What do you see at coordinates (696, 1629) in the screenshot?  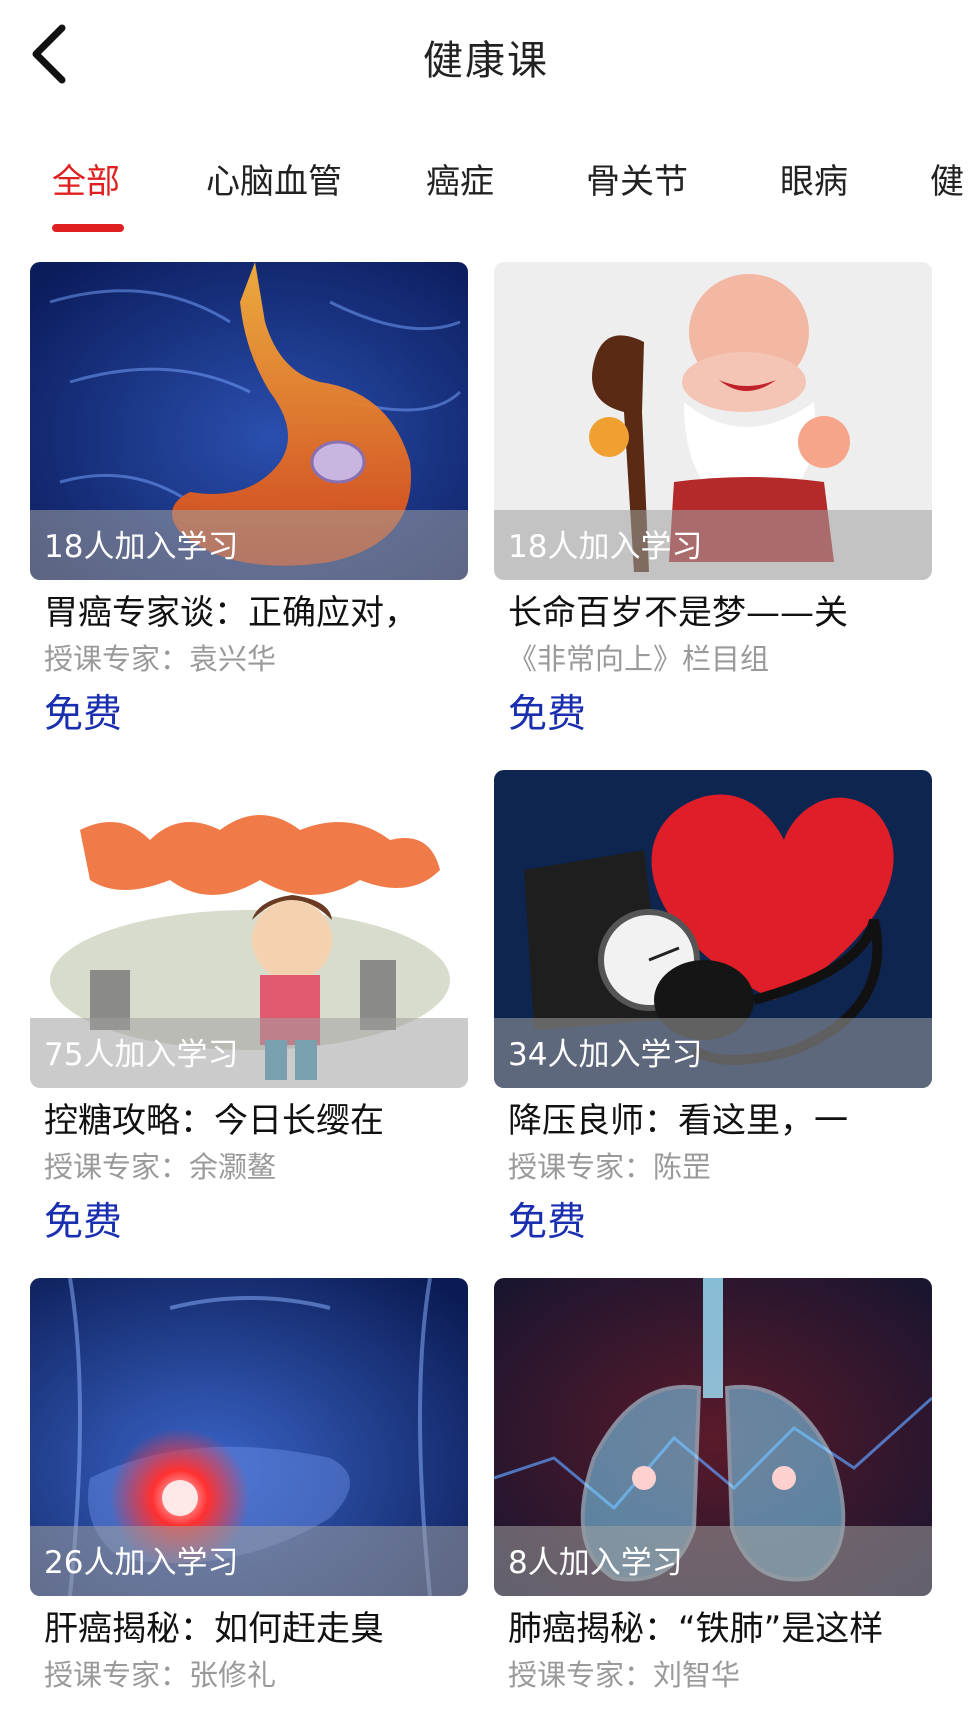 I see `course-title: 肺癌揭秘：“铁肺”是这样` at bounding box center [696, 1629].